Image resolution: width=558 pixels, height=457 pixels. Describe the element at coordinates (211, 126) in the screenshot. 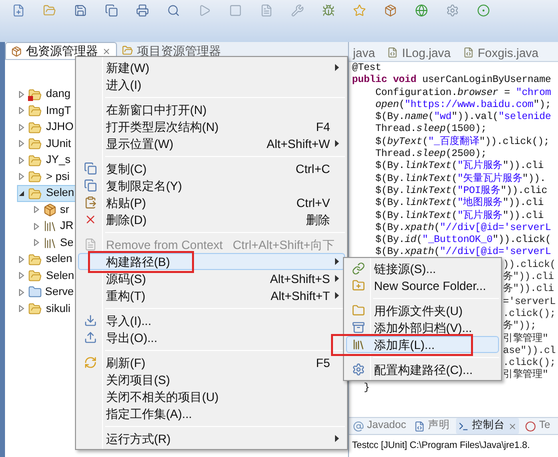

I see `menu-item: 打开类型层次结构(N) F4` at that location.